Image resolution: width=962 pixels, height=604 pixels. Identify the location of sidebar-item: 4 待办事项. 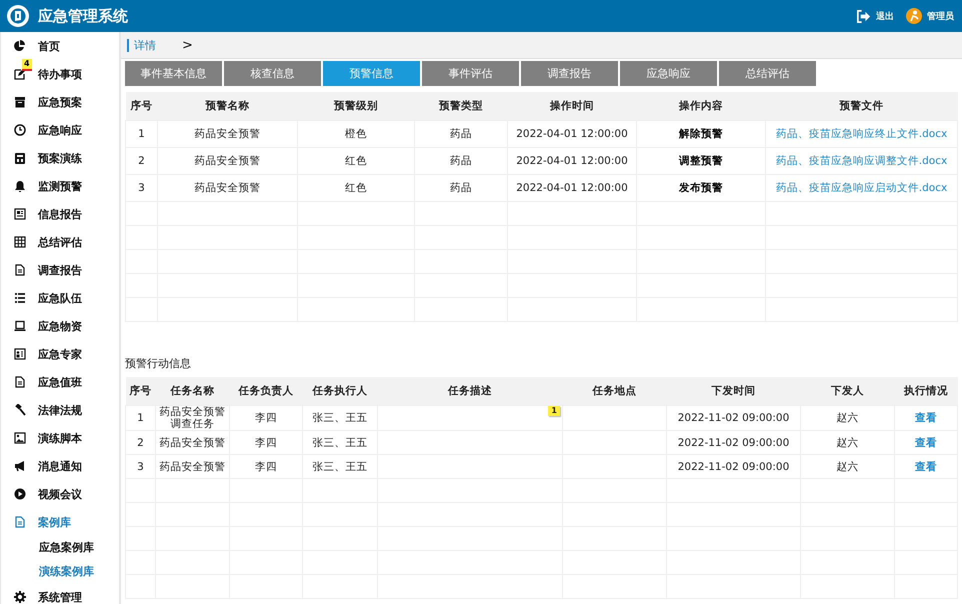
(60, 74).